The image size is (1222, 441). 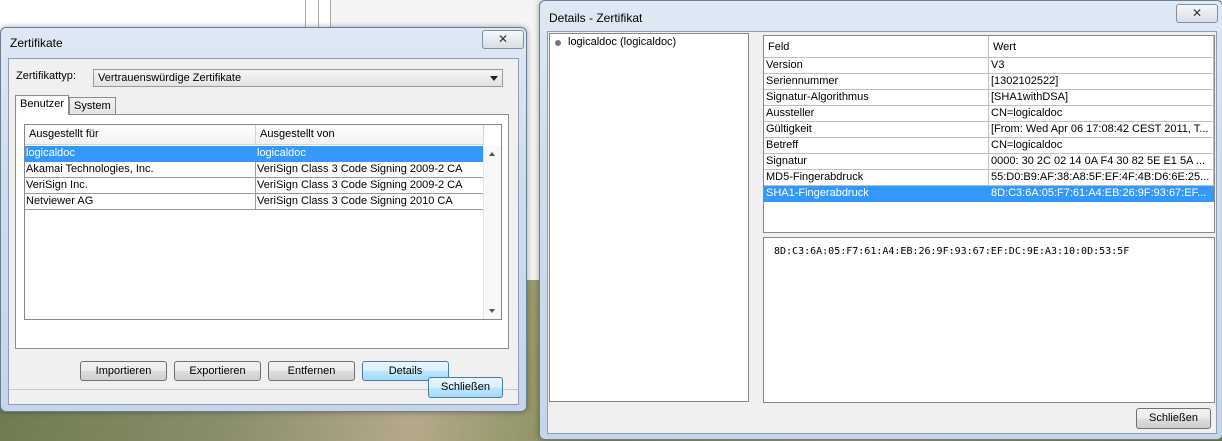 What do you see at coordinates (492, 311) in the screenshot?
I see `scroll-down-icon` at bounding box center [492, 311].